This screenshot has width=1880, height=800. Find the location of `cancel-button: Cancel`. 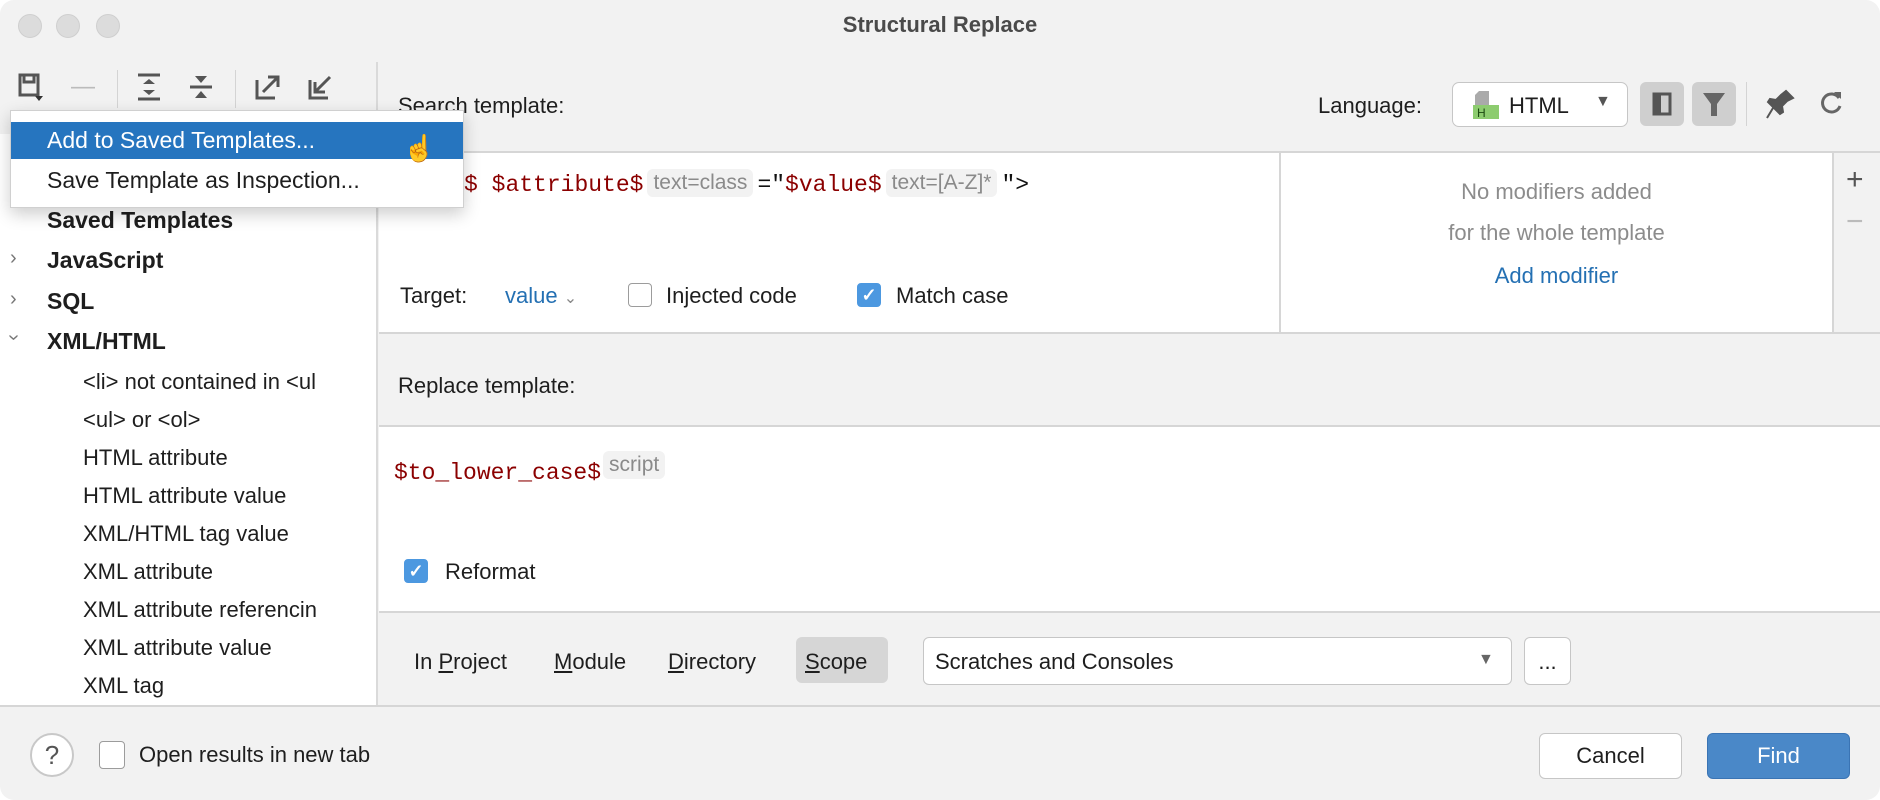

cancel-button: Cancel is located at coordinates (1610, 756).